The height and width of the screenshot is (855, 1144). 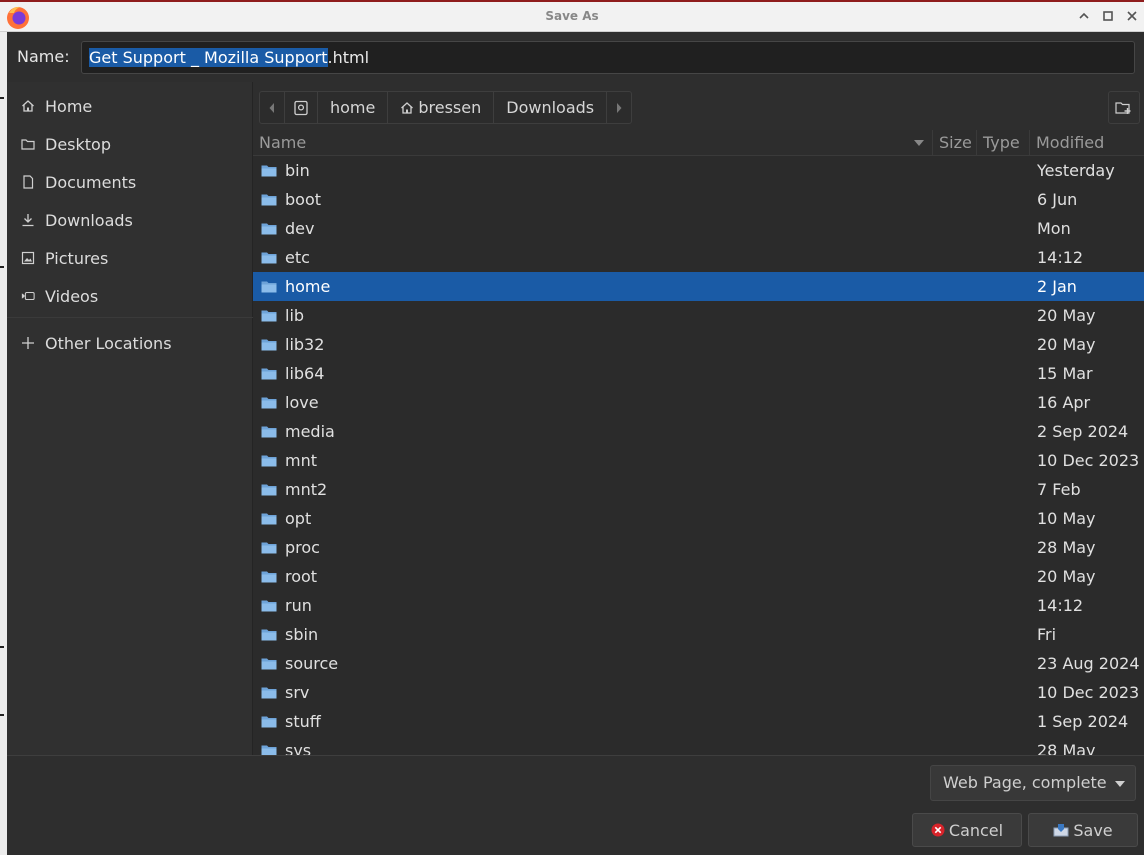 What do you see at coordinates (312, 663) in the screenshot?
I see `file-name: source` at bounding box center [312, 663].